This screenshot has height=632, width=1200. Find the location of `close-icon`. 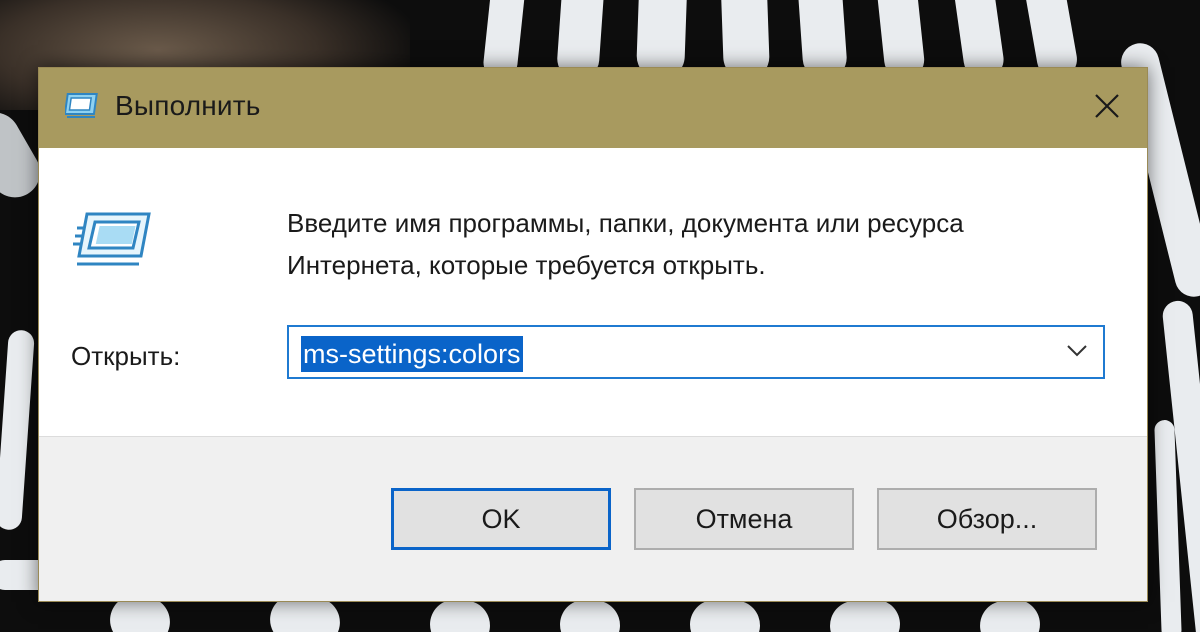

close-icon is located at coordinates (1107, 108).